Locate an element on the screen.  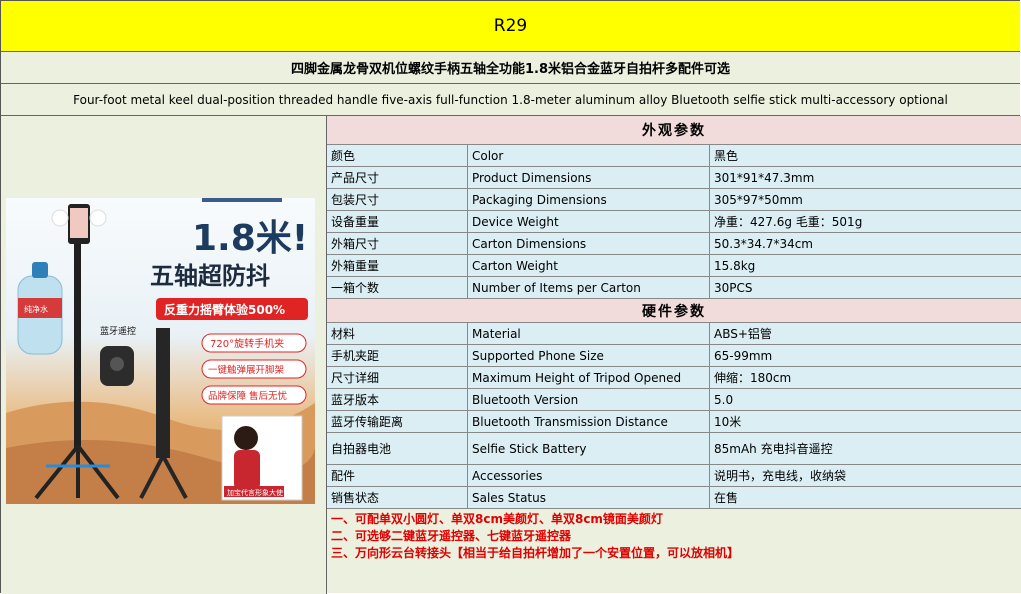
row-label-en: Carton Weight is located at coordinates (589, 265).